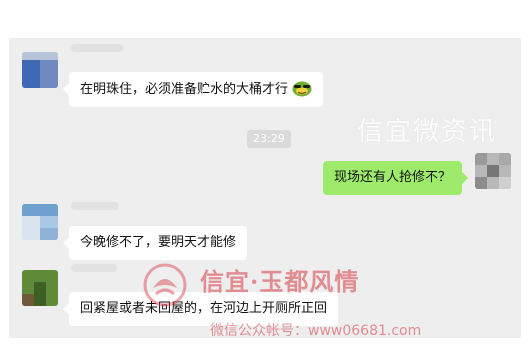  I want to click on message-timestamp: 23:29, so click(269, 139).